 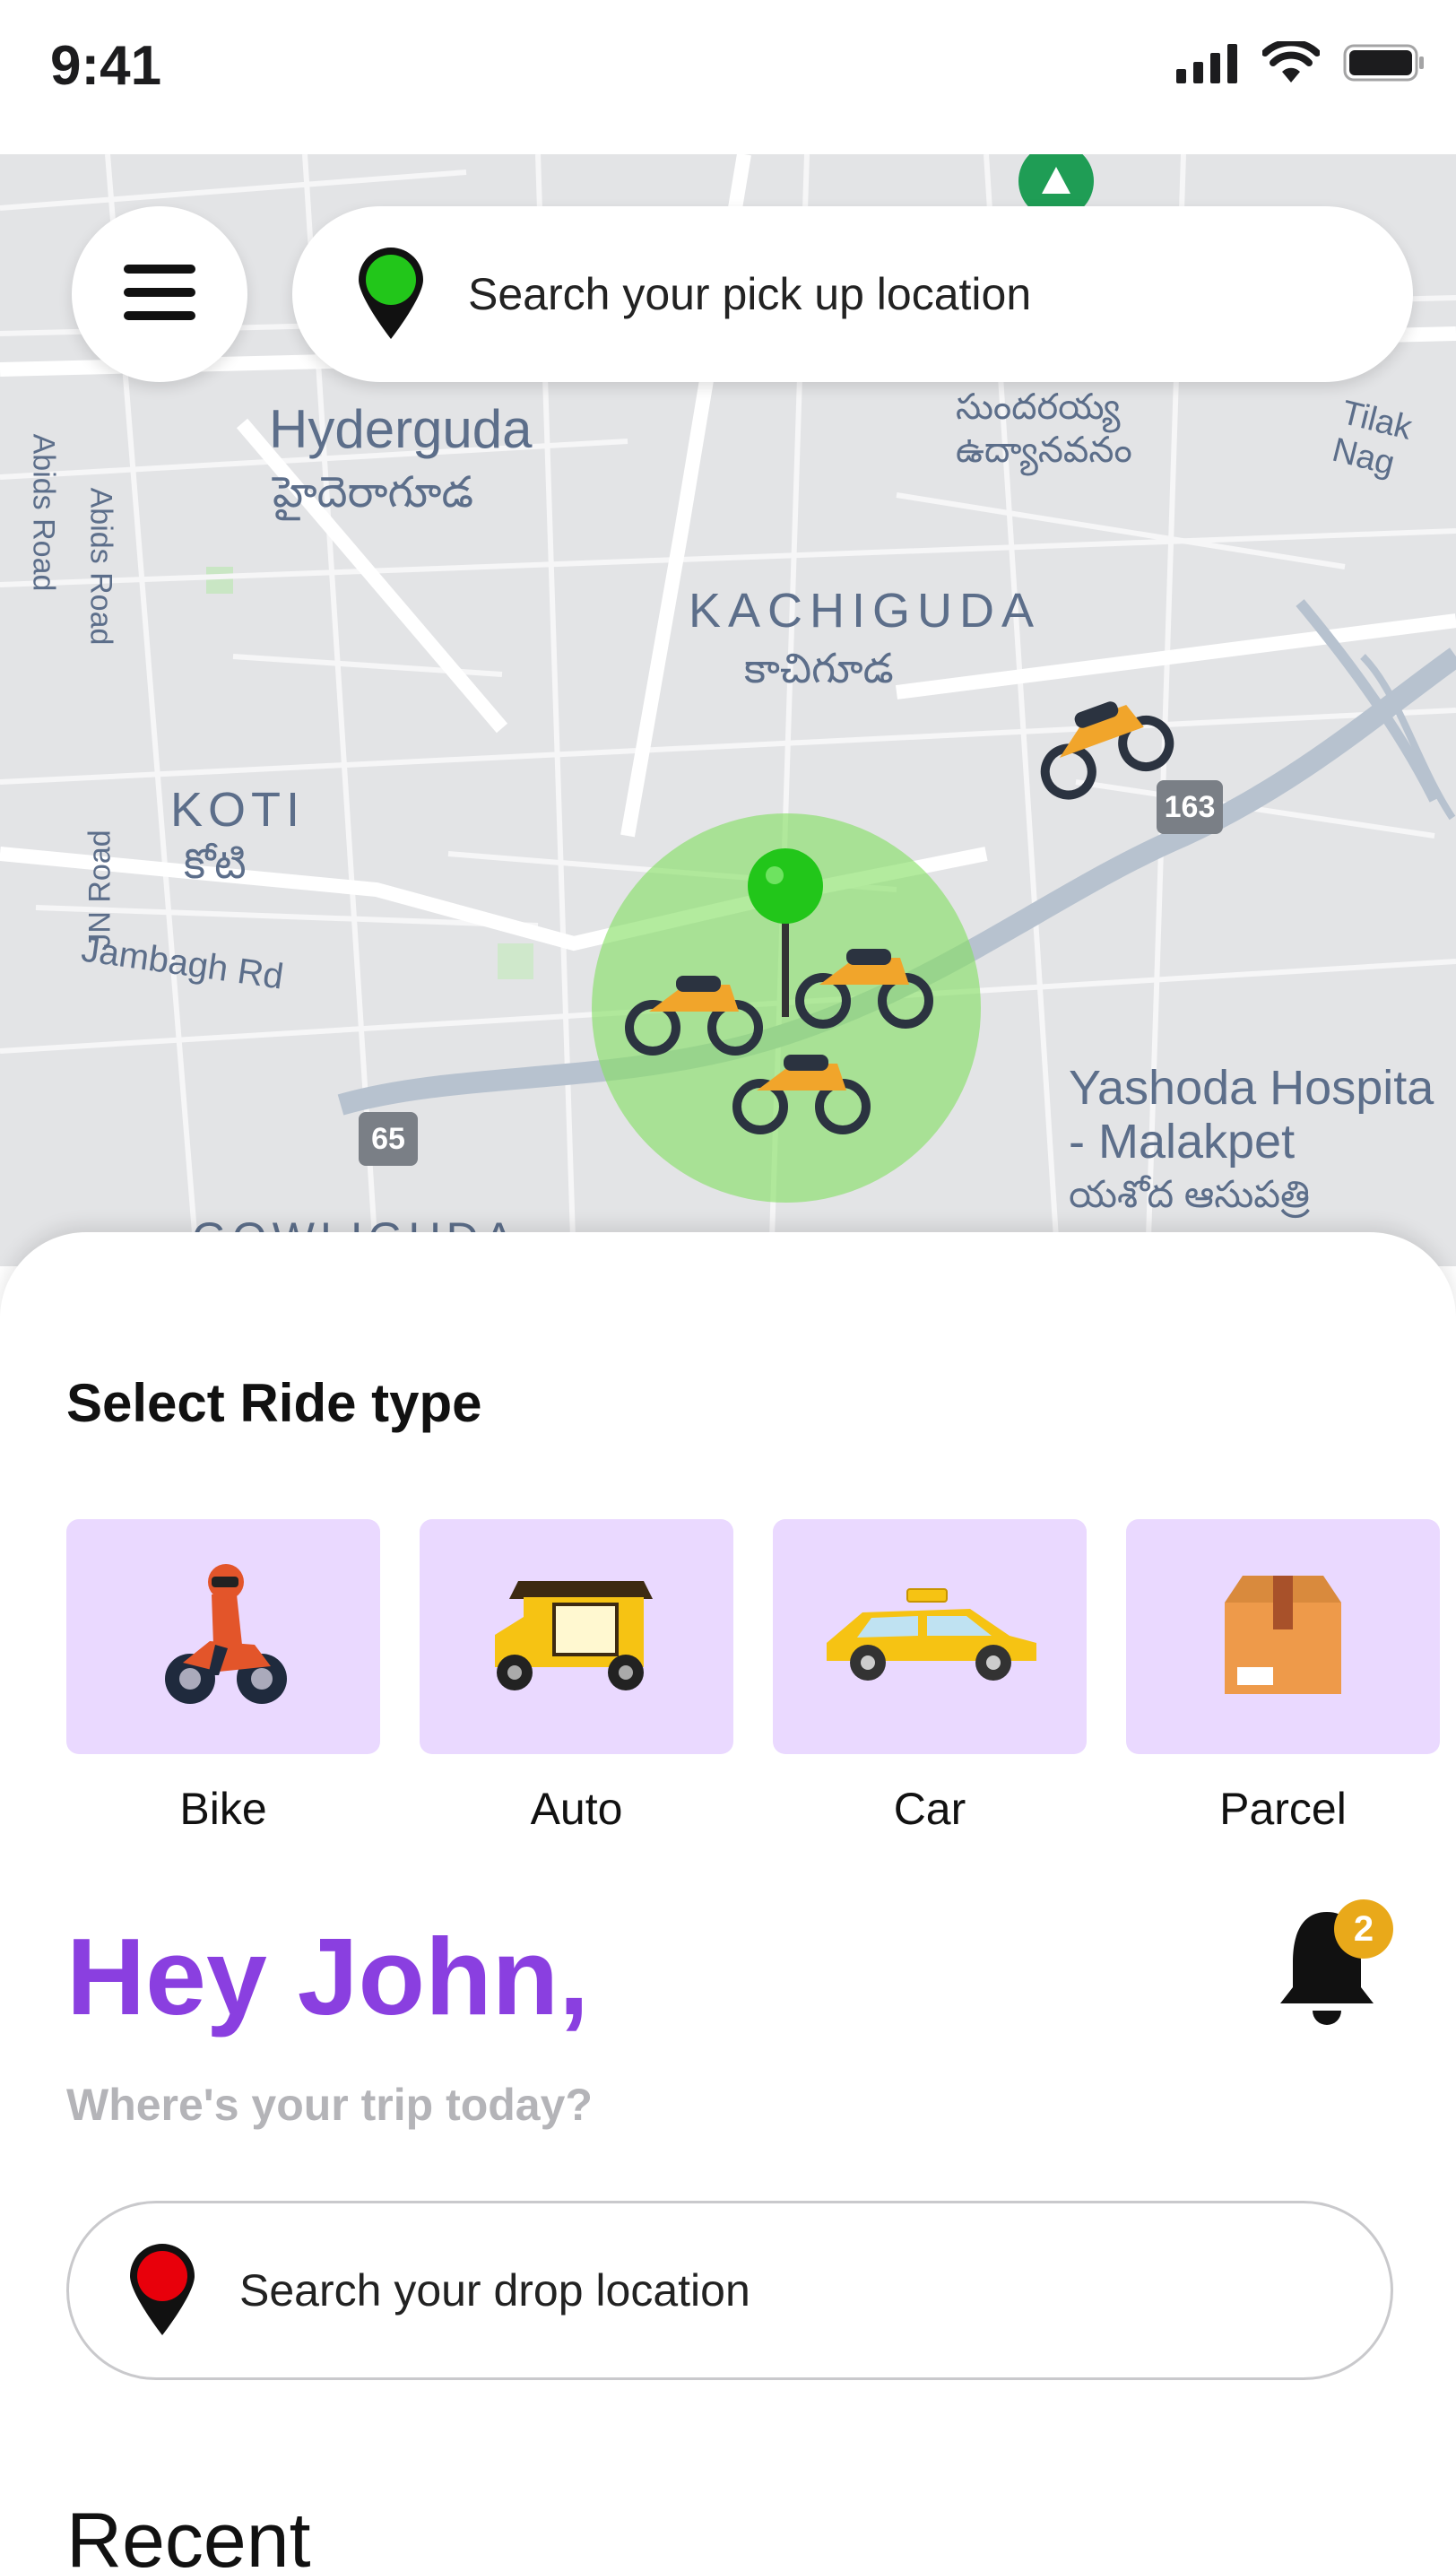 I want to click on map-label-sundaraiah-te: సుందరయ్య ఉద్యానవనం, so click(x=1044, y=428).